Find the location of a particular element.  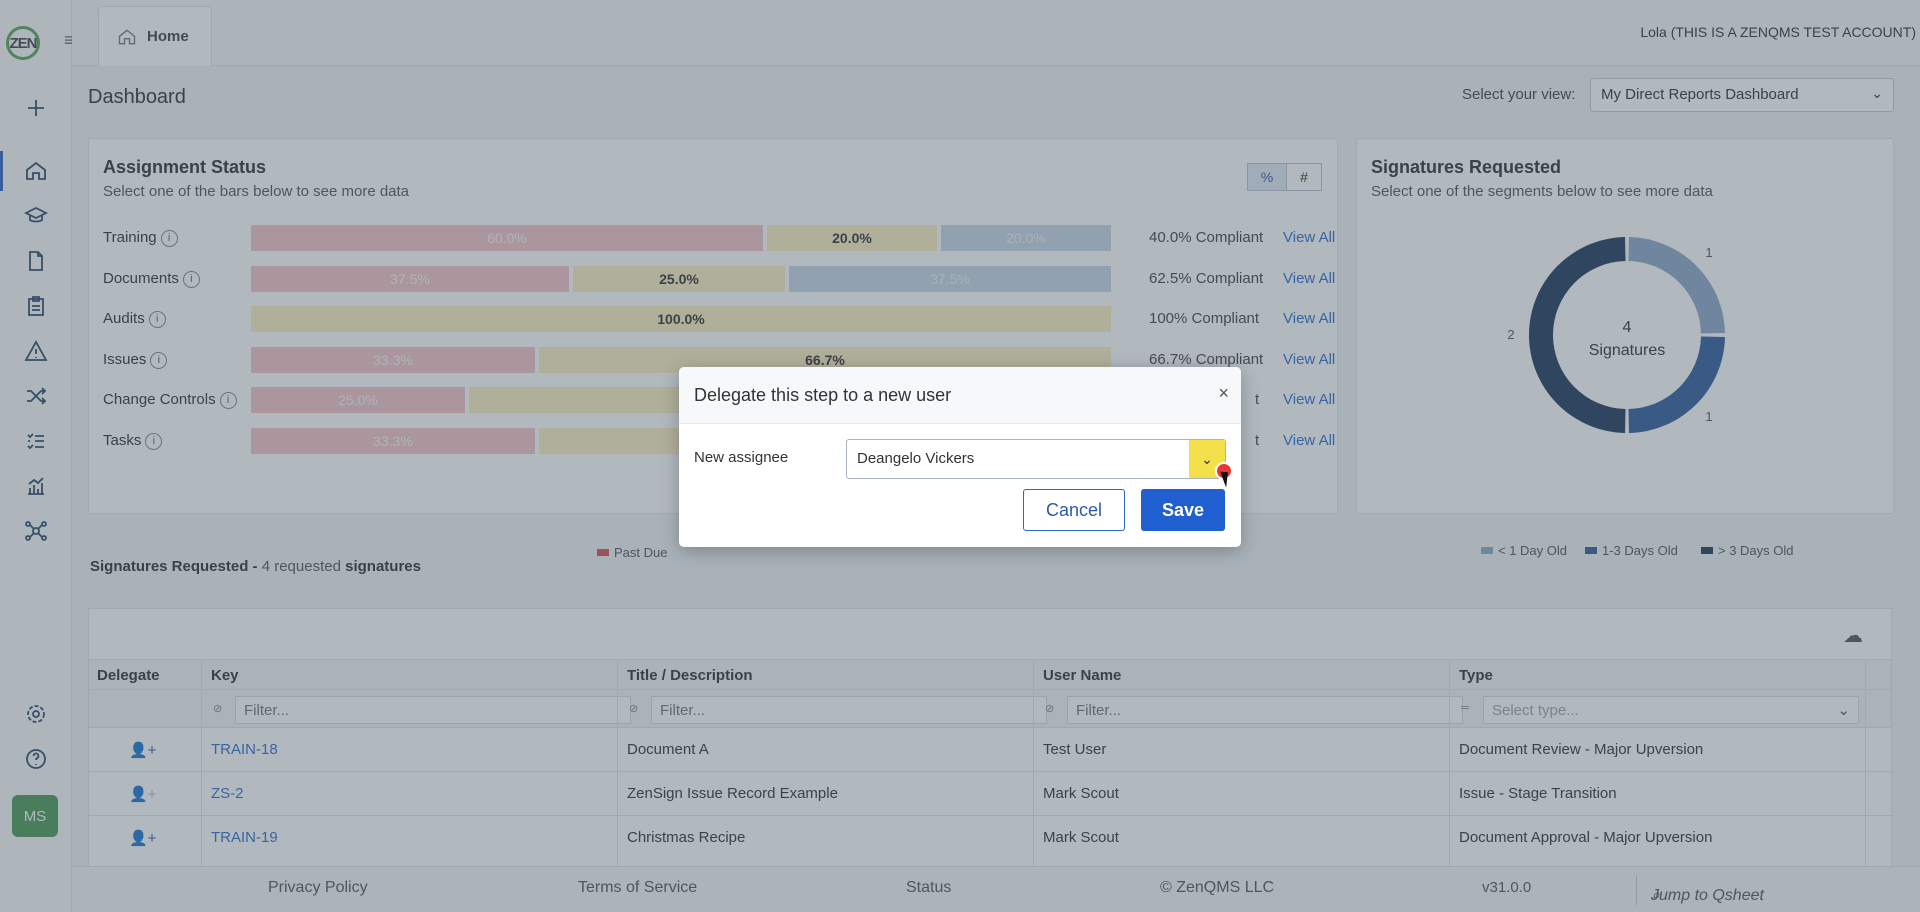

assignee-label: New assignee is located at coordinates (741, 457).